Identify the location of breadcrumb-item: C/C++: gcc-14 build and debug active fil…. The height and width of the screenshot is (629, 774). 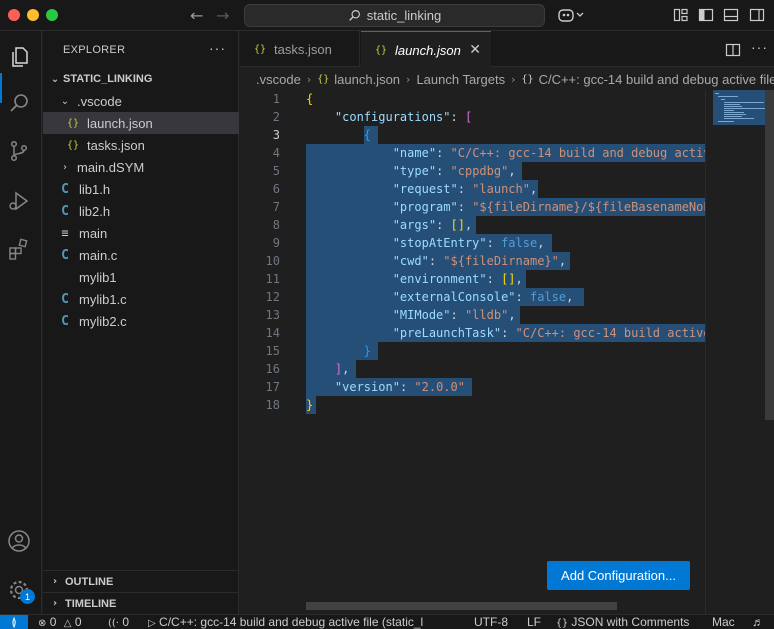
(656, 79).